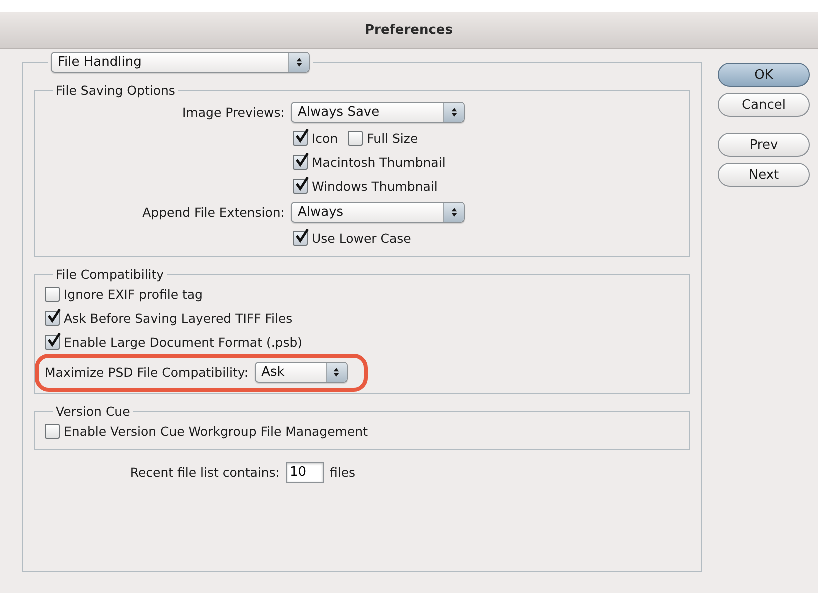 This screenshot has height=593, width=818. Describe the element at coordinates (133, 294) in the screenshot. I see `checkbox-label: Ignore EXIF profile tag` at that location.